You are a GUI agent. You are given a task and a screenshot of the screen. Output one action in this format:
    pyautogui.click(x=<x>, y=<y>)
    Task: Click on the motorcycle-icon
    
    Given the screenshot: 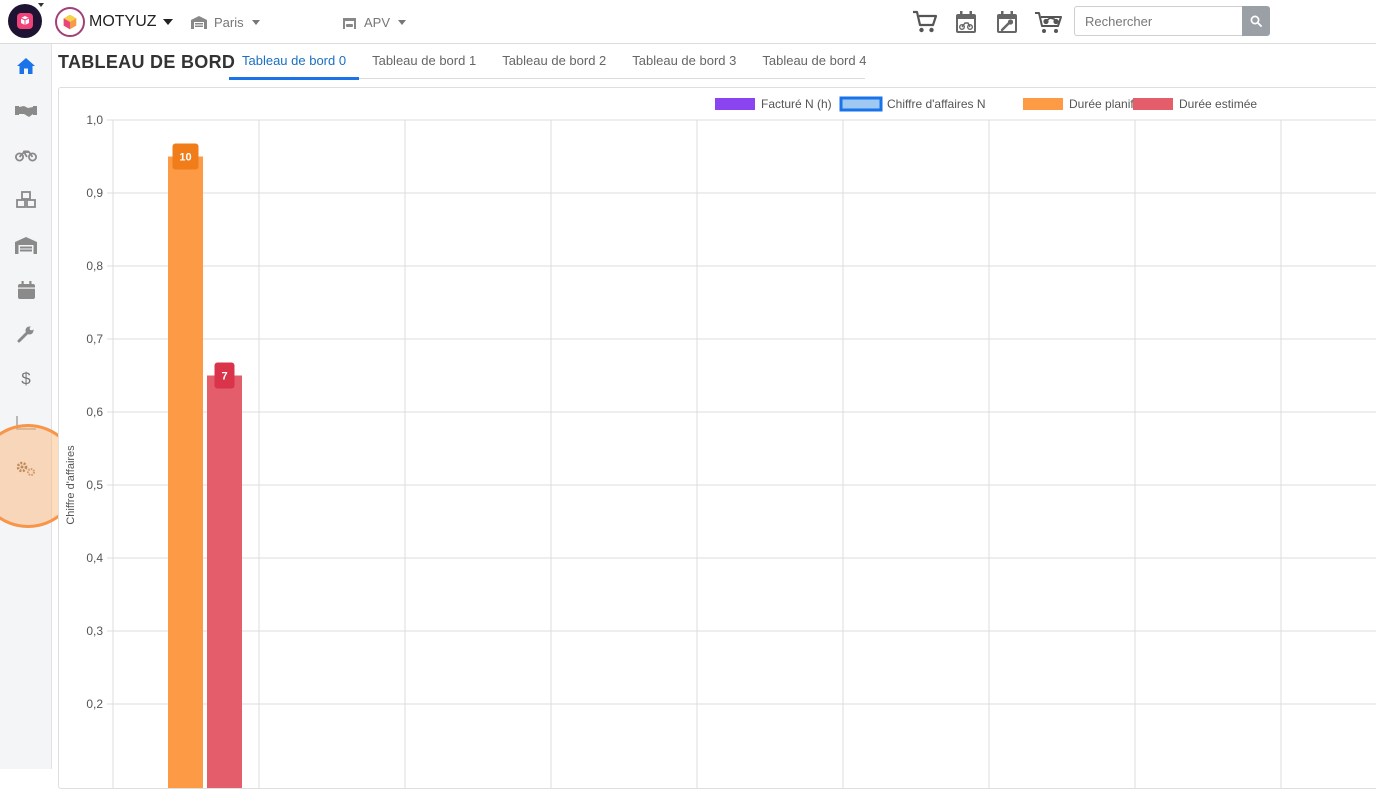 What is the action you would take?
    pyautogui.click(x=26, y=156)
    